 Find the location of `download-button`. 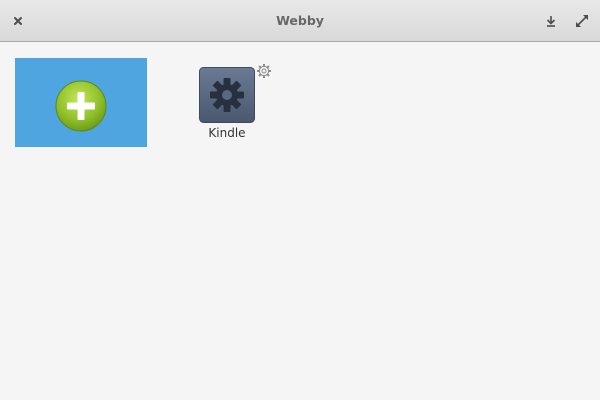

download-button is located at coordinates (551, 21).